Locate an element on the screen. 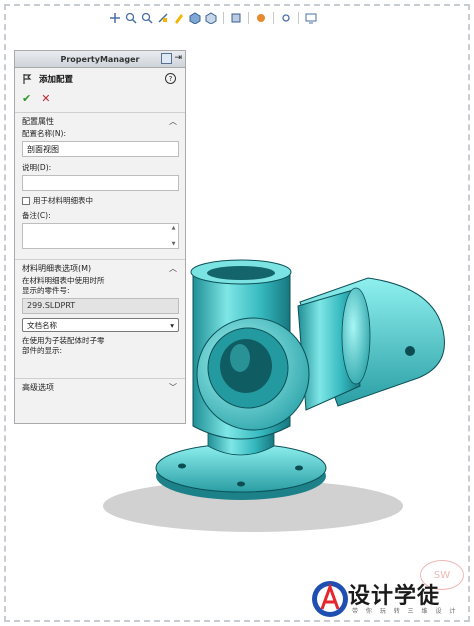  select-value: 文档名称 is located at coordinates (42, 325).